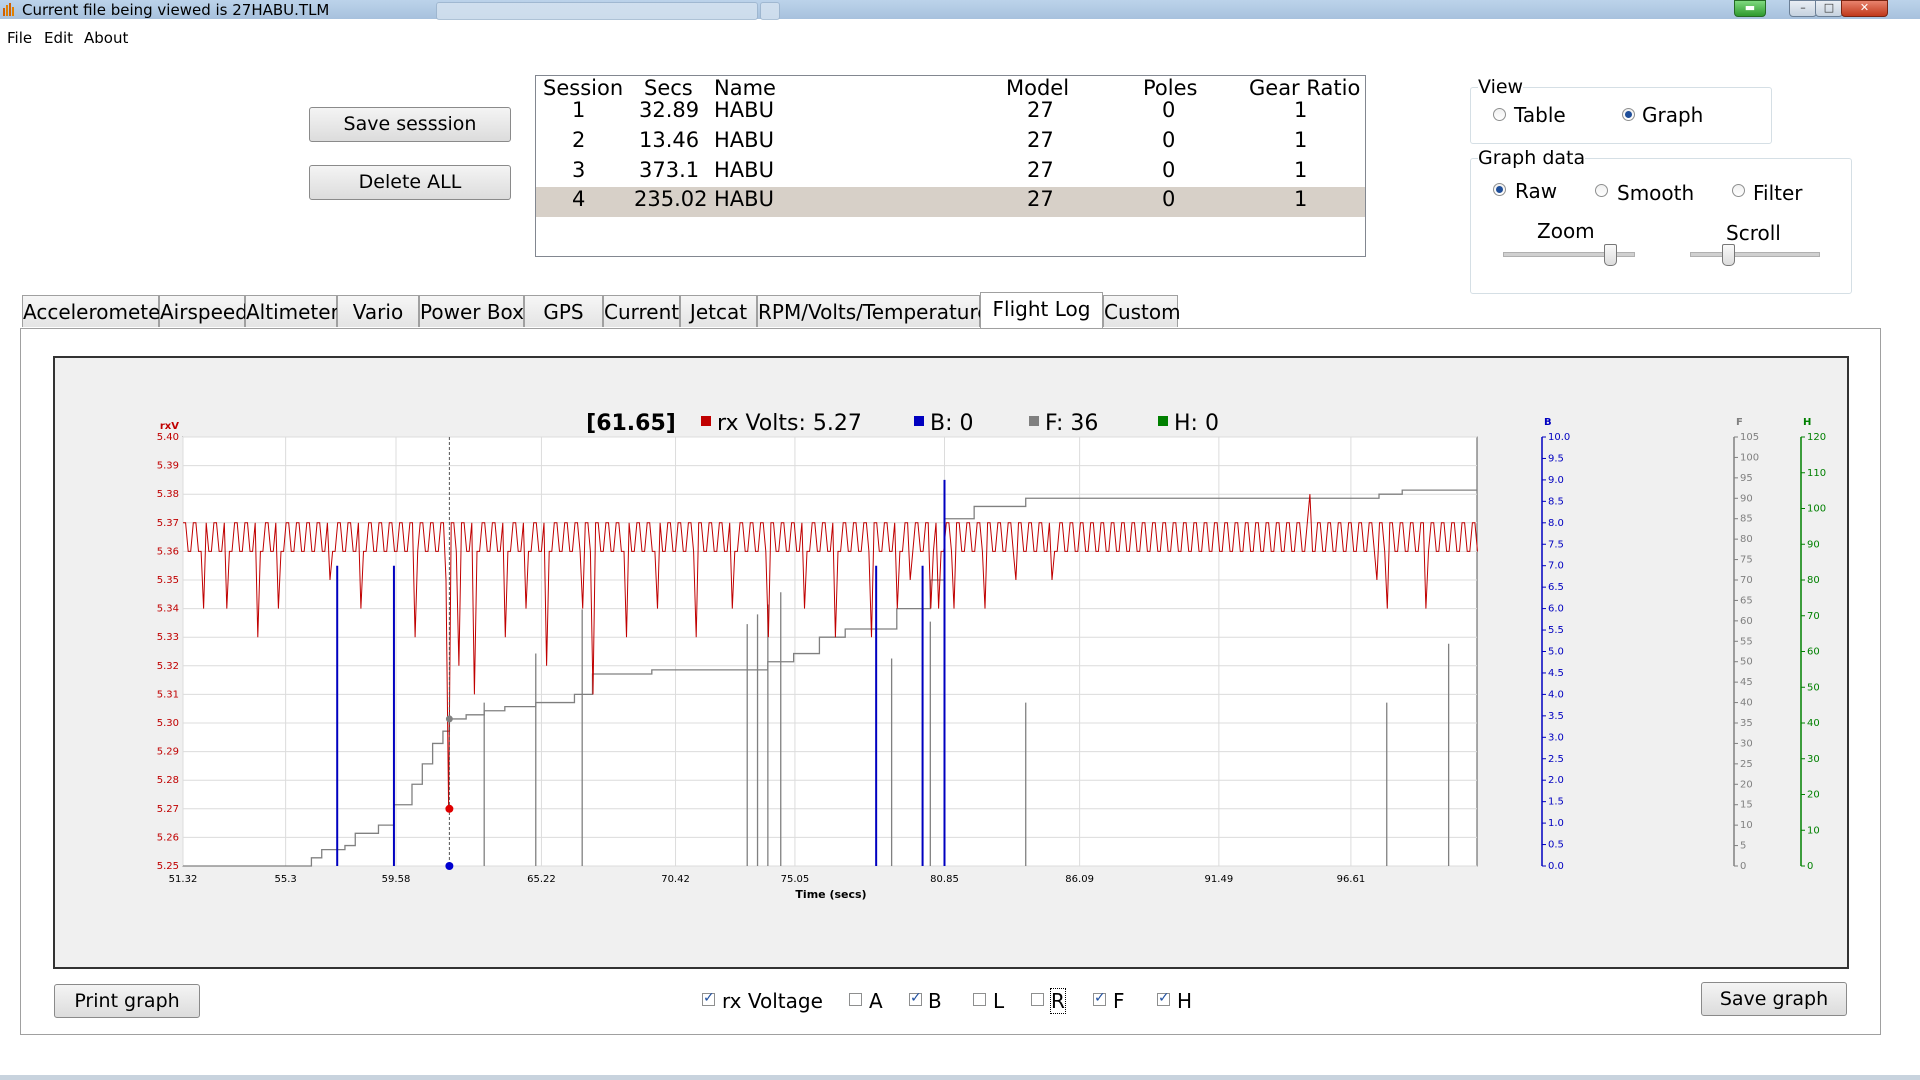 This screenshot has height=1080, width=1920. What do you see at coordinates (952, 423) in the screenshot?
I see `readout-b: B: 0` at bounding box center [952, 423].